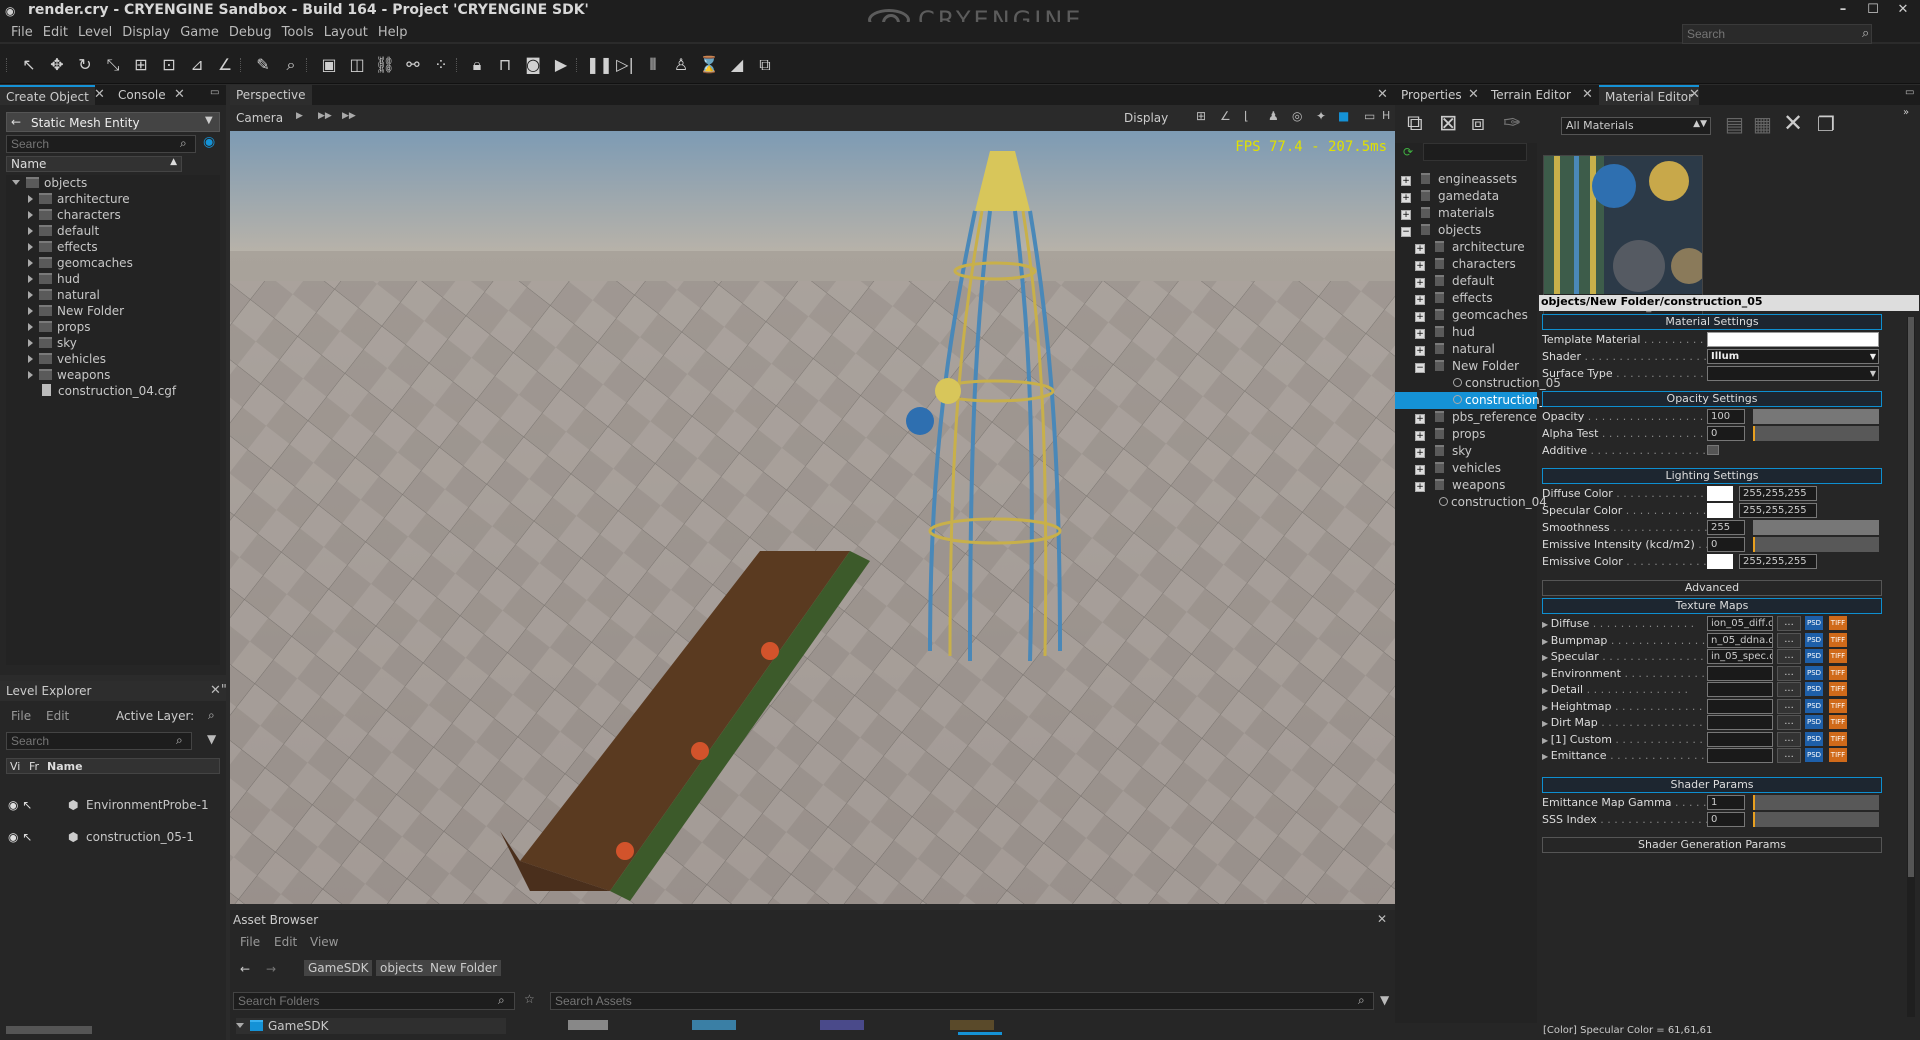  I want to click on tab-properties: Properties, so click(1431, 95).